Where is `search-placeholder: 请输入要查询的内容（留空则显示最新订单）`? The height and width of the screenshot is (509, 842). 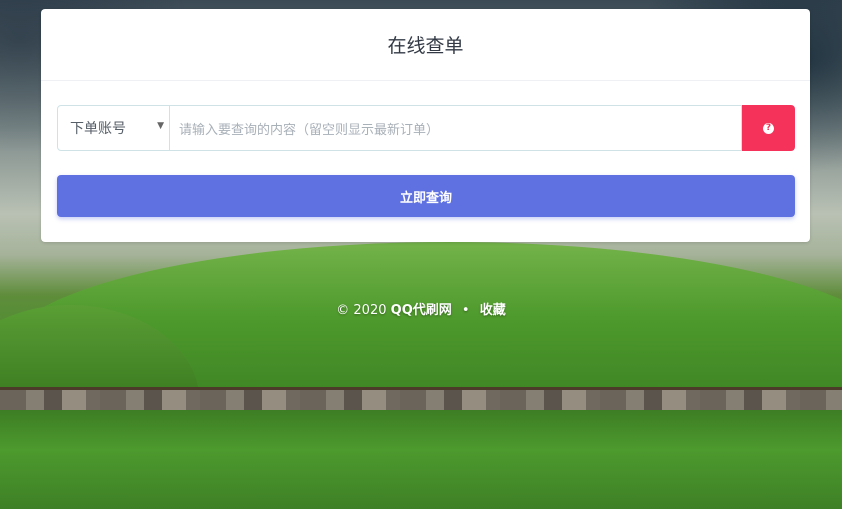
search-placeholder: 请输入要查询的内容（留空则显示最新订单） is located at coordinates (309, 130).